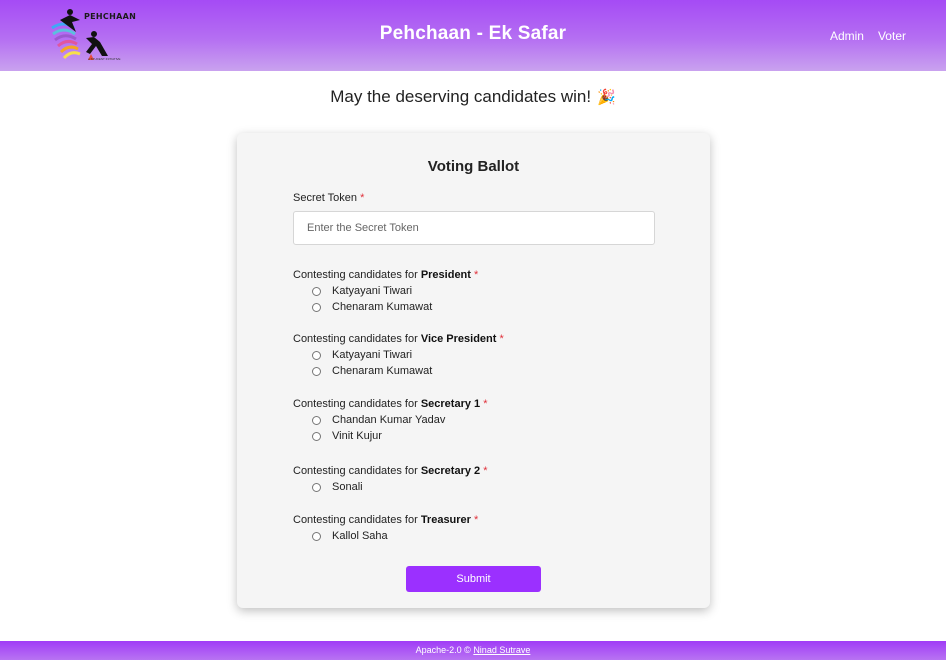  I want to click on tagline: May the deserving candidates win! 🎉, so click(473, 97).